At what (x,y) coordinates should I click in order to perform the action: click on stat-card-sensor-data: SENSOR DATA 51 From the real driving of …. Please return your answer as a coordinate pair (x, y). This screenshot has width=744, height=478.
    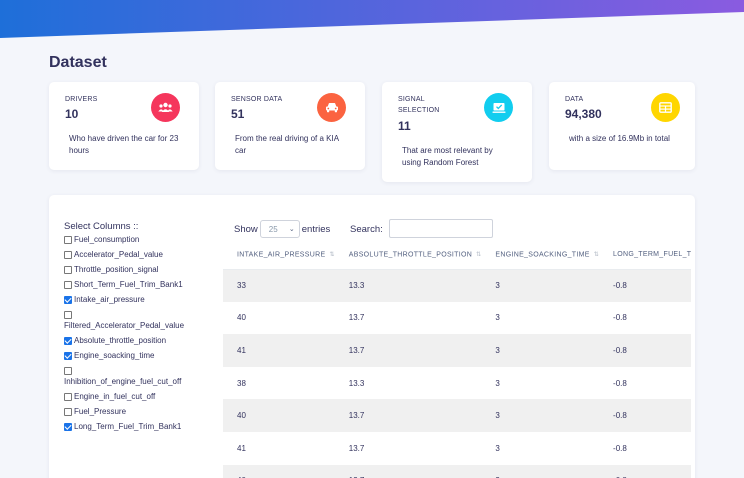
    Looking at the image, I should click on (290, 126).